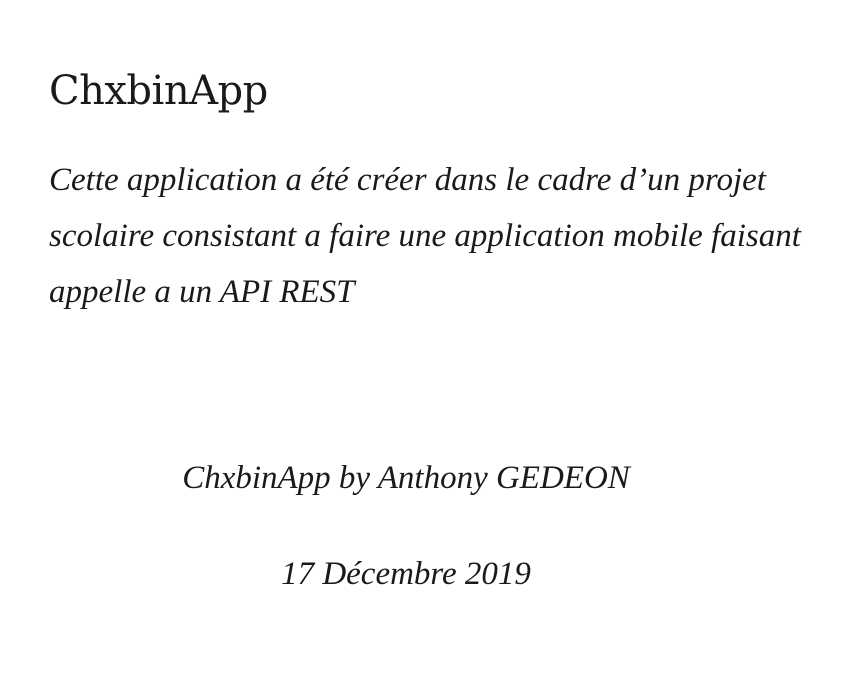 The image size is (866, 700). Describe the element at coordinates (406, 478) in the screenshot. I see `author-credit: ChxbinApp by Anthony GEDEON` at that location.